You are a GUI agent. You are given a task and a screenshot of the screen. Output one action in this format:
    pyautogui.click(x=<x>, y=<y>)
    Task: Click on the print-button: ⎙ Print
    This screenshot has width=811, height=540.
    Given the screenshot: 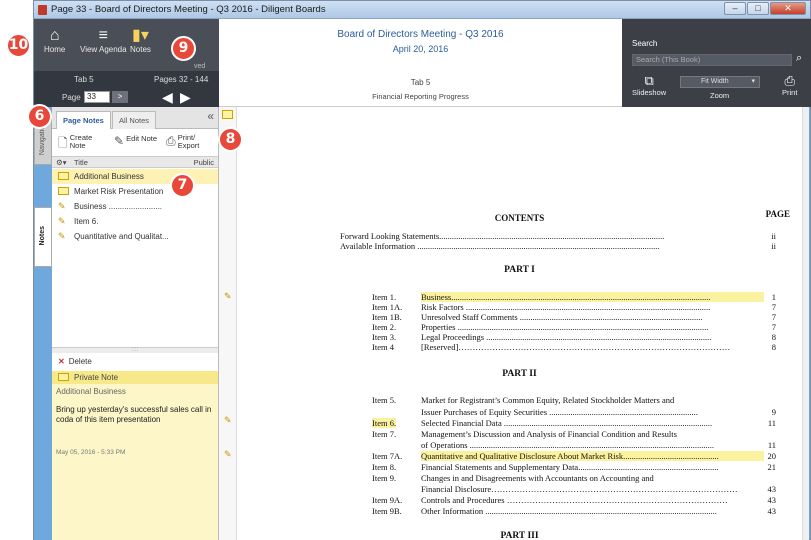 What is the action you would take?
    pyautogui.click(x=789, y=86)
    